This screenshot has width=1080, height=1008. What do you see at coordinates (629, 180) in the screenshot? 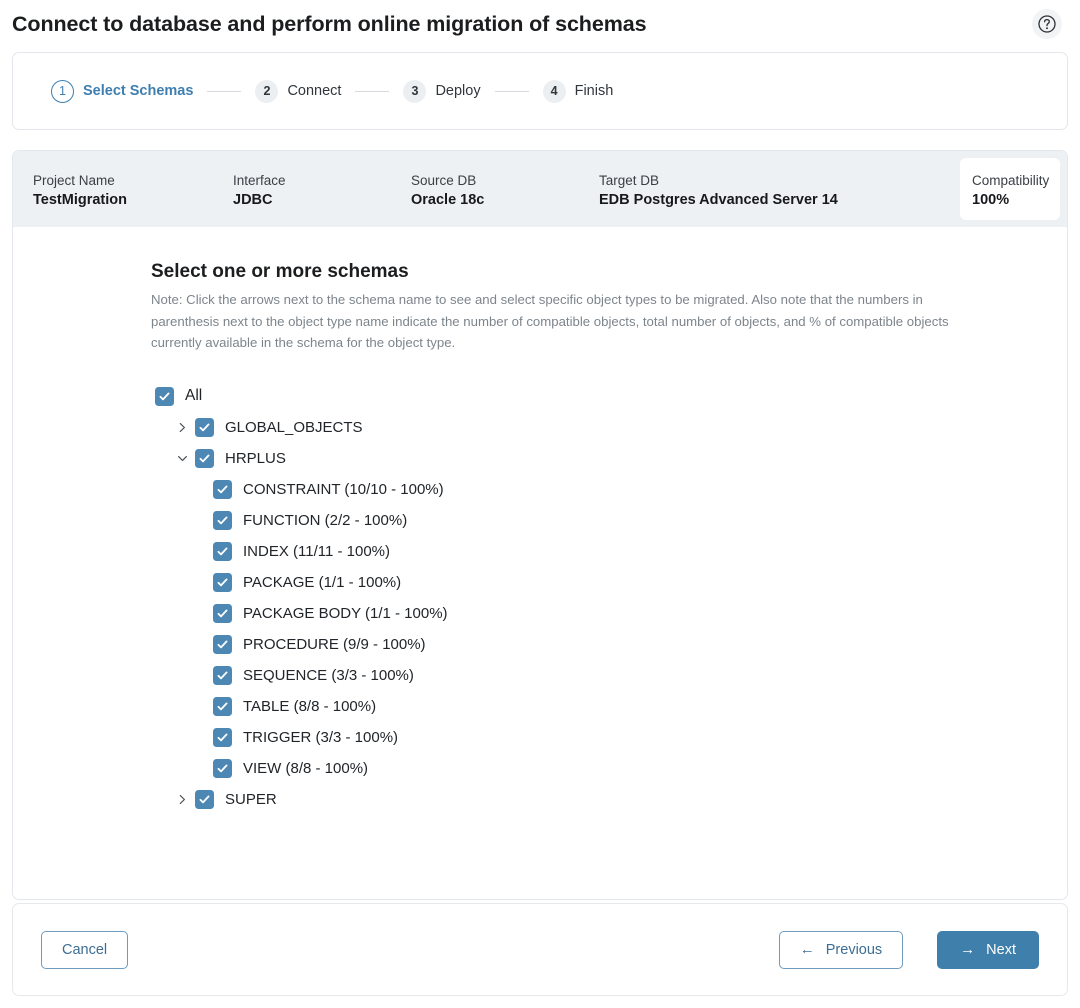
I see `info-label-target-db: Target DB` at bounding box center [629, 180].